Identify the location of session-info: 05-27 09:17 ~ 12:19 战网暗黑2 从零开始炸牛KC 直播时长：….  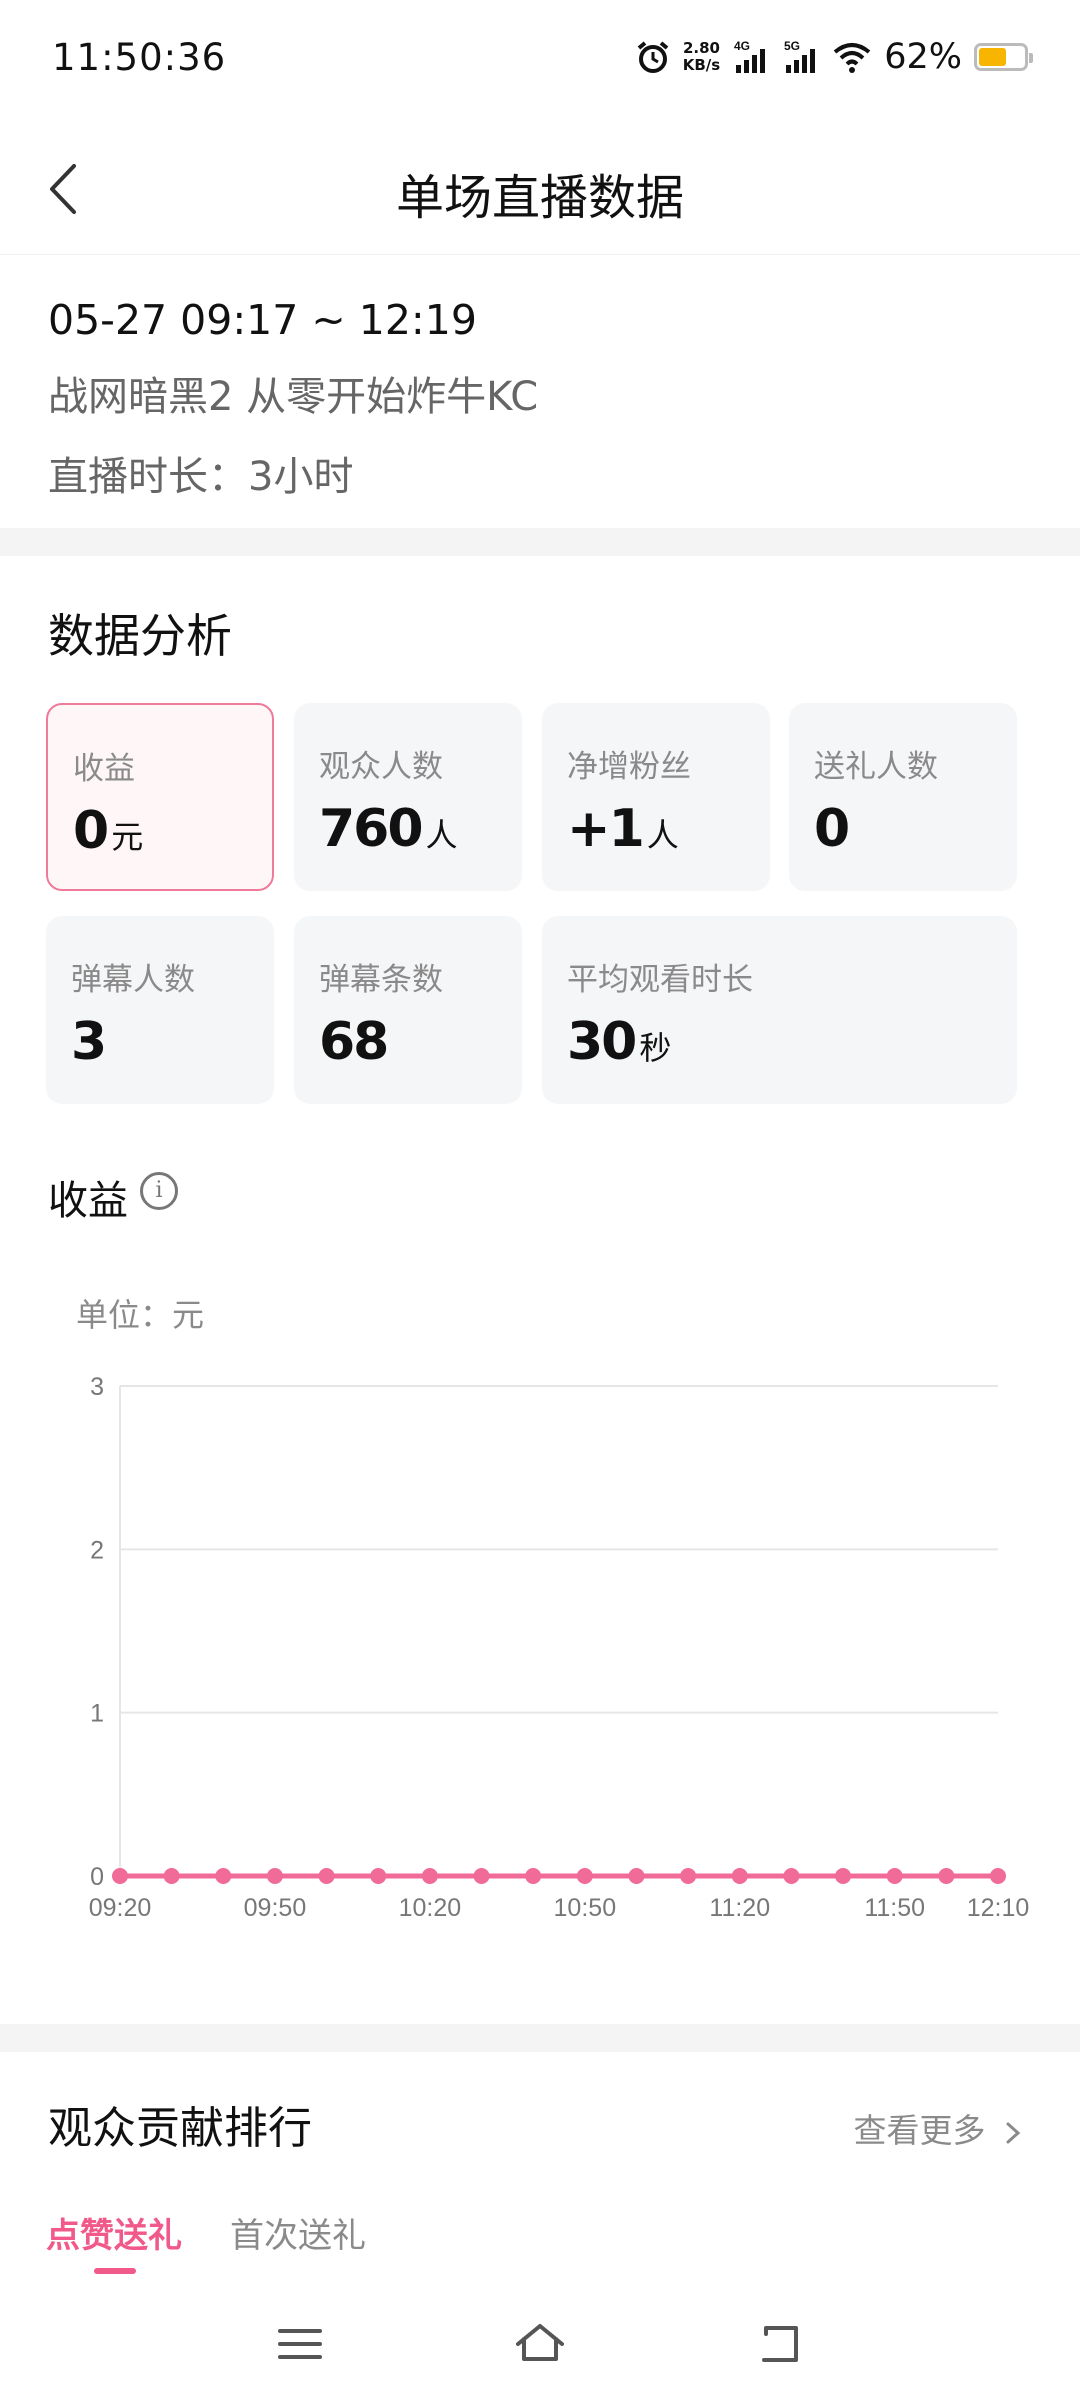
(293, 399).